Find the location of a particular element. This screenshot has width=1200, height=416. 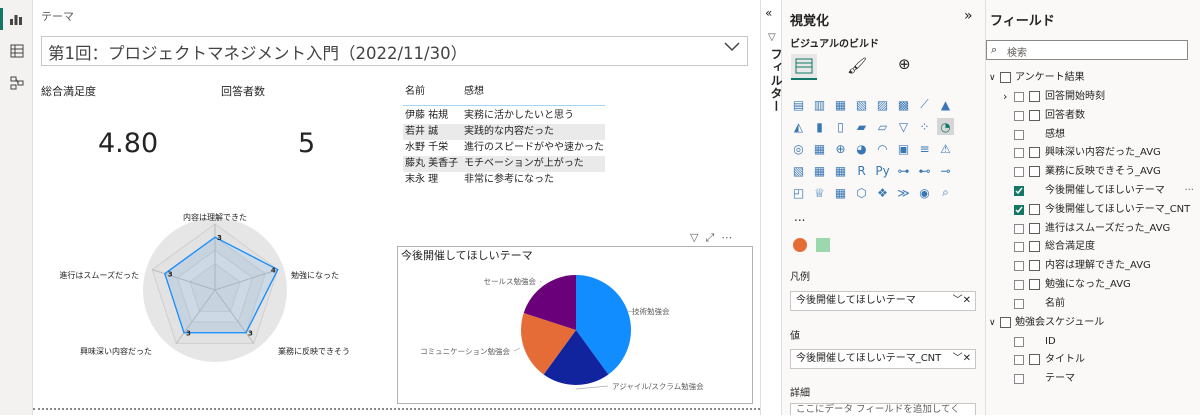

field-item: 総合満足度 is located at coordinates (1093, 247).